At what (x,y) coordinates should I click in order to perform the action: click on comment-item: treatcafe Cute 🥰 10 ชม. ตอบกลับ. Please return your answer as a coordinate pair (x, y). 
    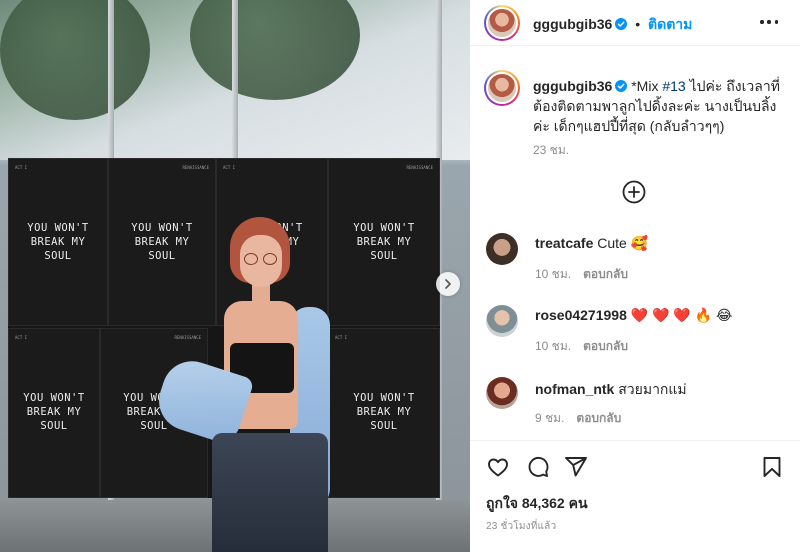
    Looking at the image, I should click on (635, 263).